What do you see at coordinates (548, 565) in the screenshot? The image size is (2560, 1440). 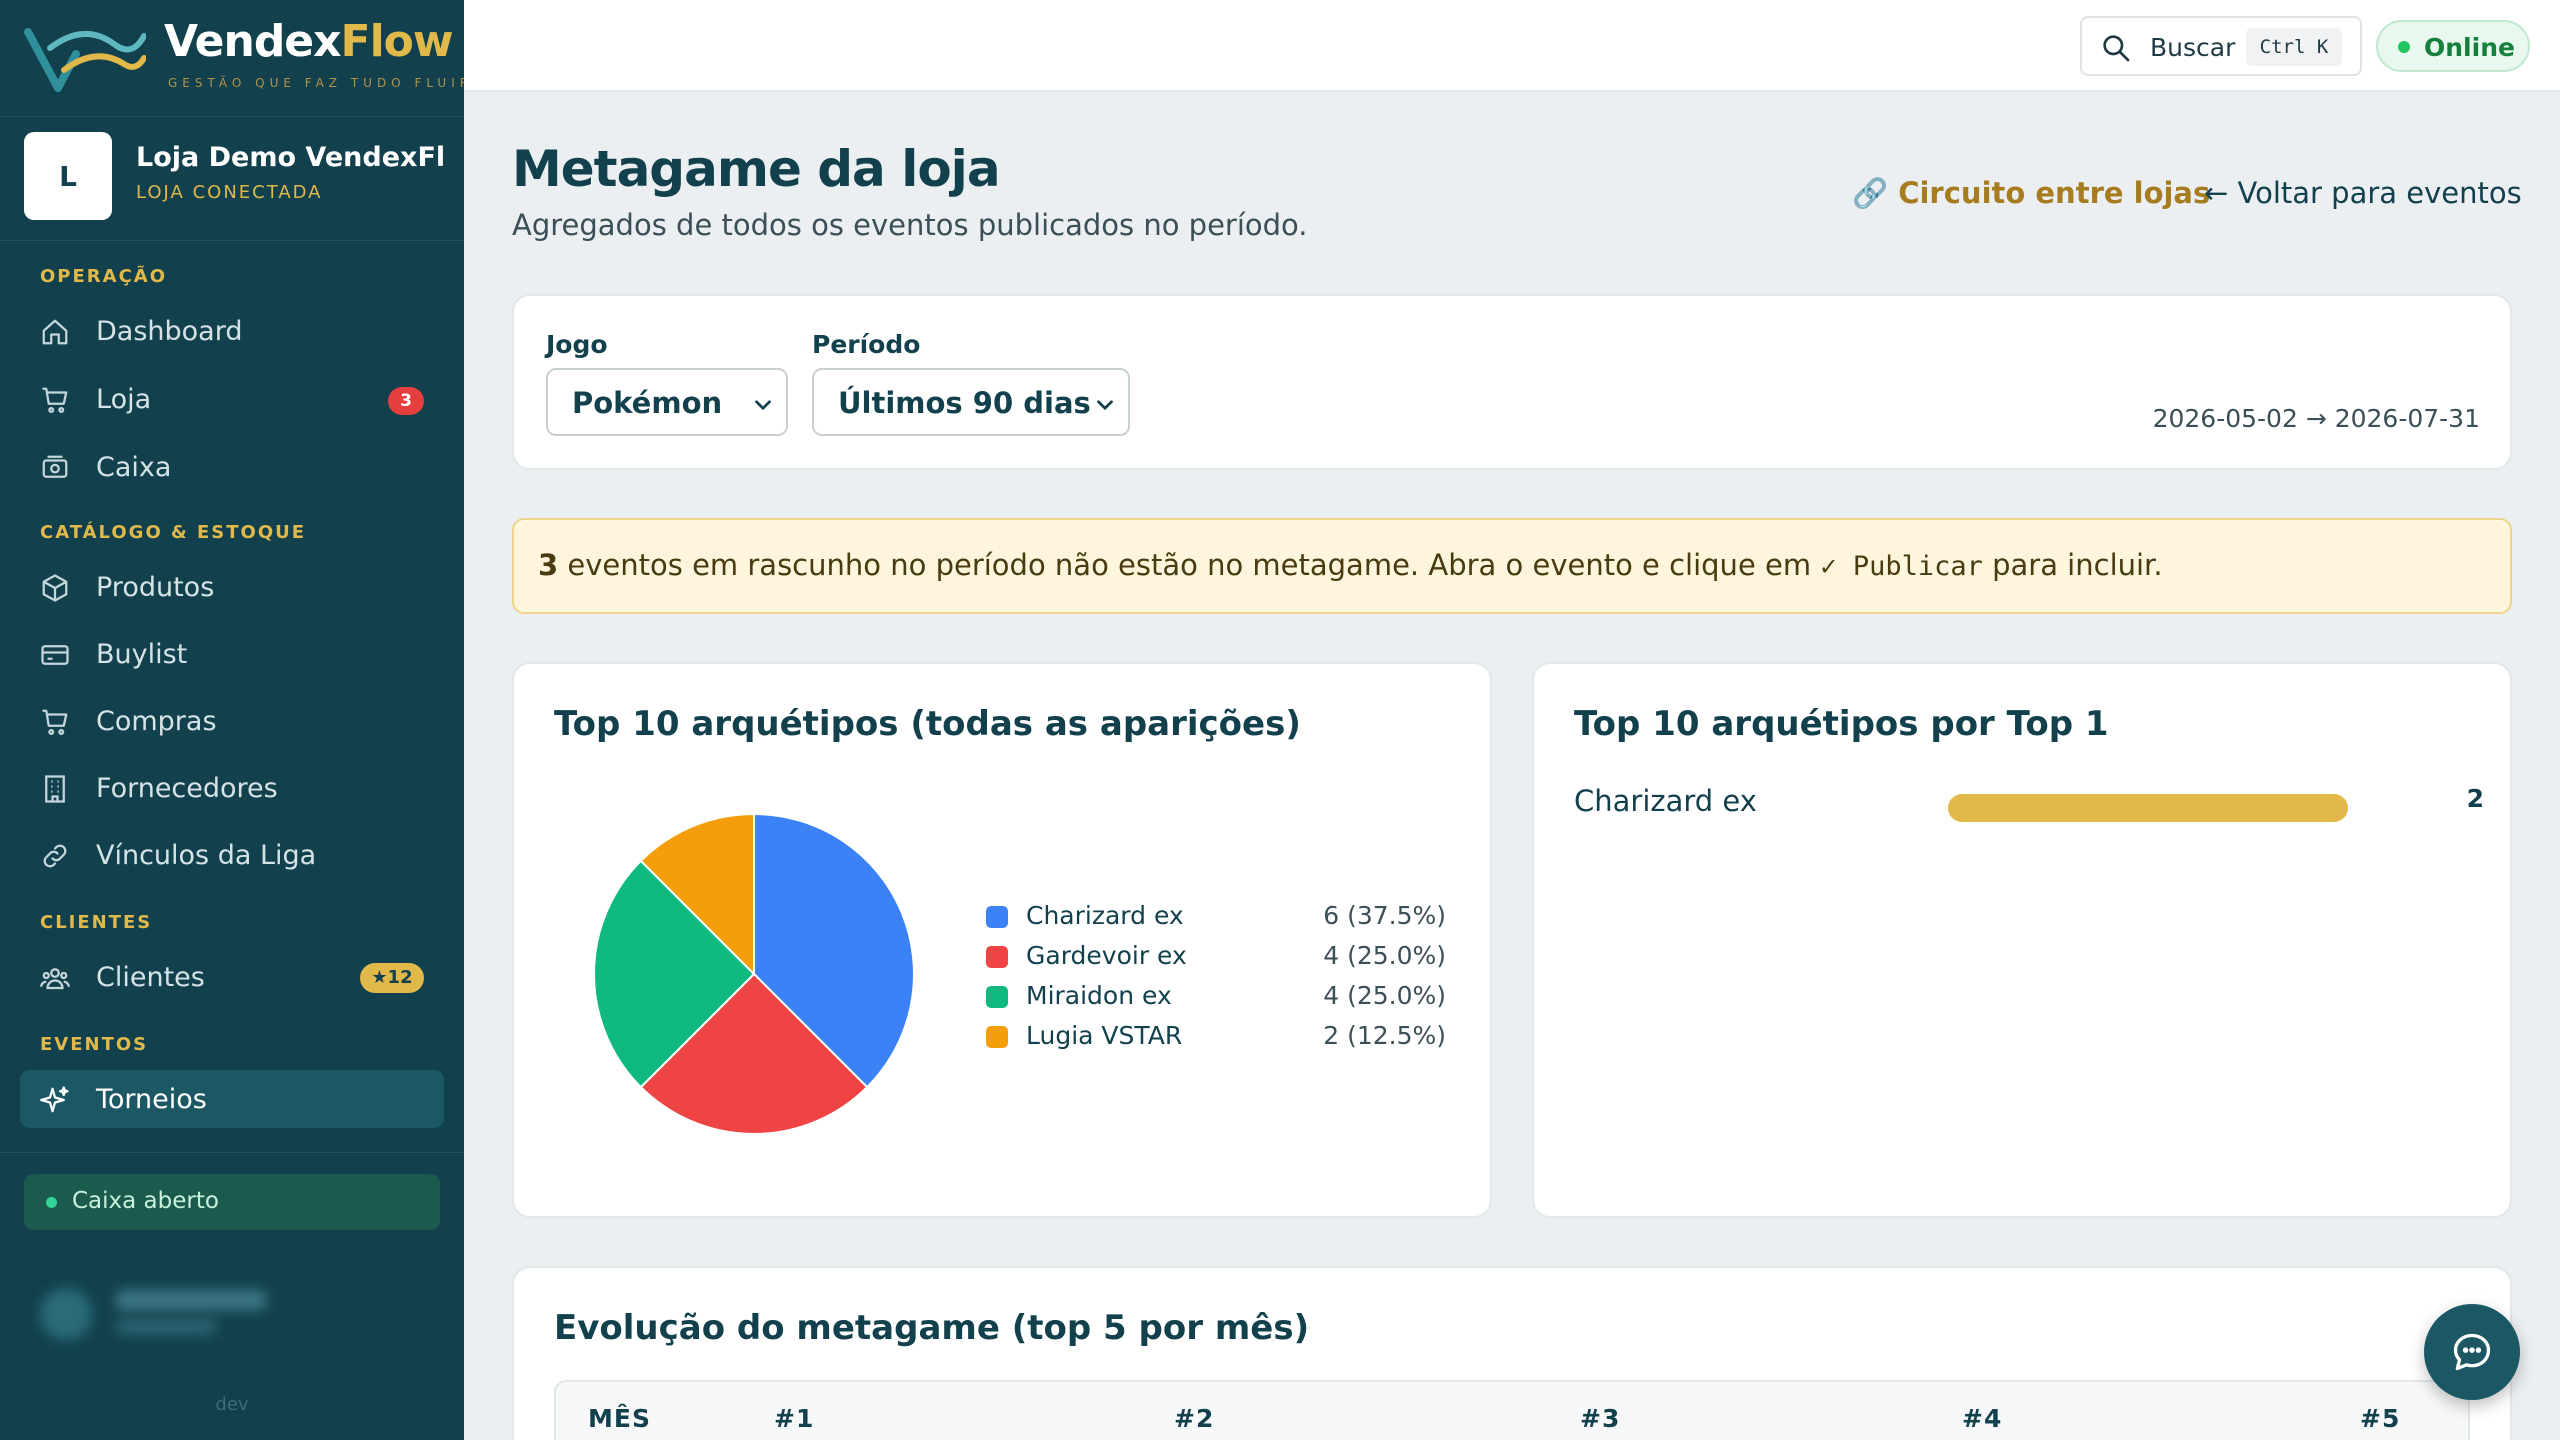 I see `draft-count: 3` at bounding box center [548, 565].